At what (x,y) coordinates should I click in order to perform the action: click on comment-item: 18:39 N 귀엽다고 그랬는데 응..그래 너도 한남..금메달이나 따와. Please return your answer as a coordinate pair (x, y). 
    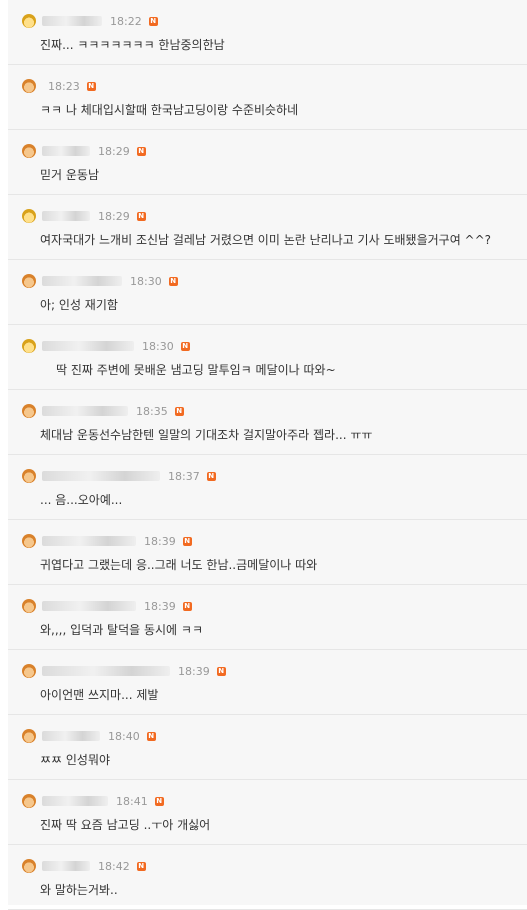
    Looking at the image, I should click on (267, 552).